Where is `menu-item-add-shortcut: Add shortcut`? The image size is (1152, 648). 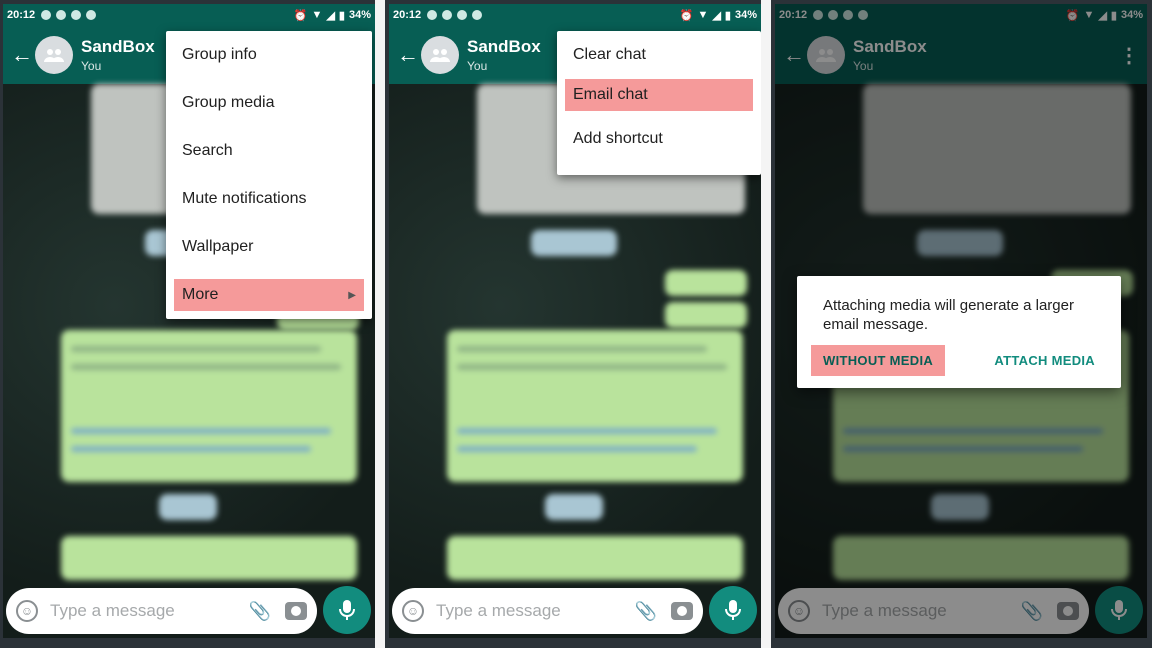
menu-item-add-shortcut: Add shortcut is located at coordinates (659, 139).